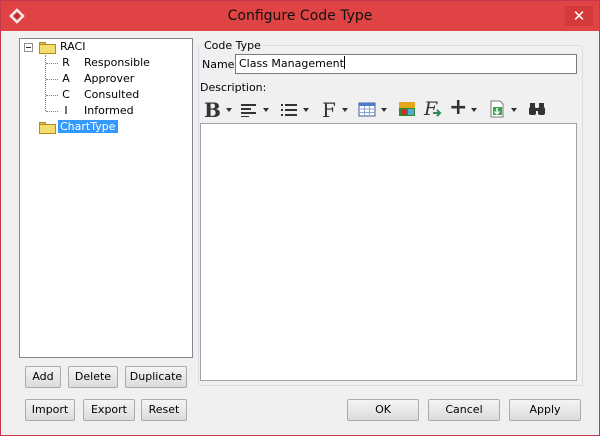 Image resolution: width=600 pixels, height=436 pixels. Describe the element at coordinates (212, 110) in the screenshot. I see `bold-icon: B` at that location.